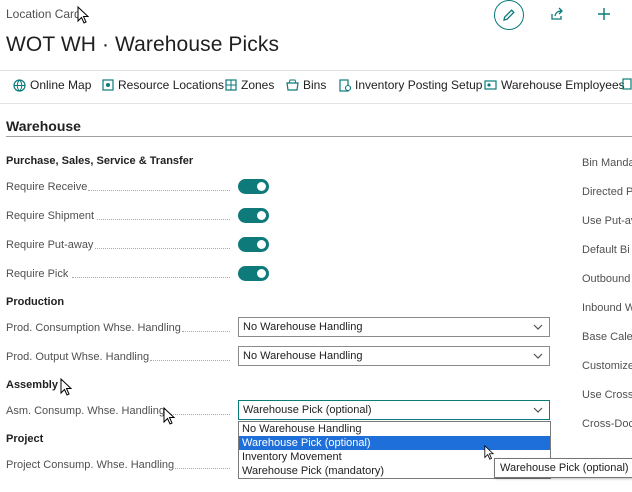 This screenshot has width=632, height=492. I want to click on action-label: Online Map, so click(61, 85).